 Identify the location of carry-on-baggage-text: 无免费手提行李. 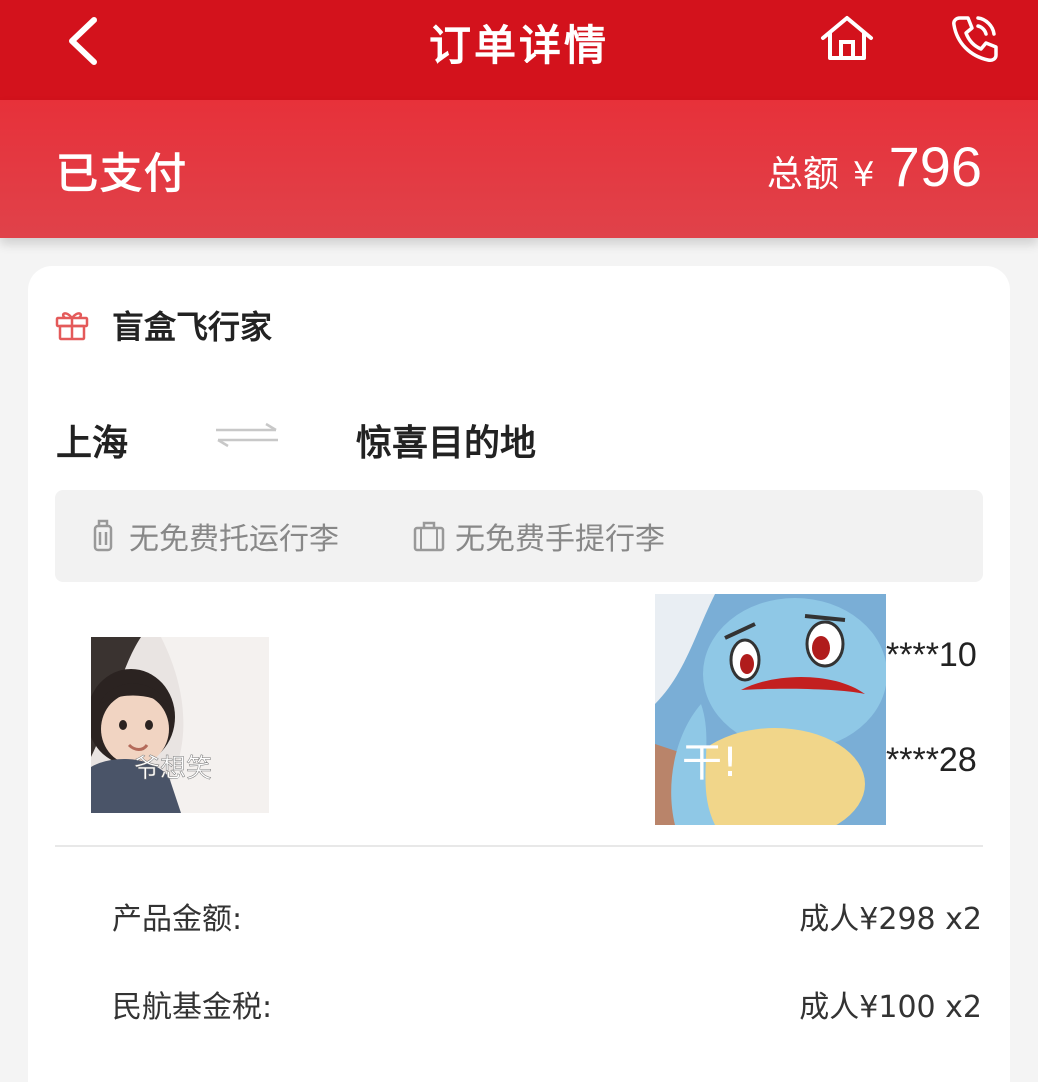
(560, 539).